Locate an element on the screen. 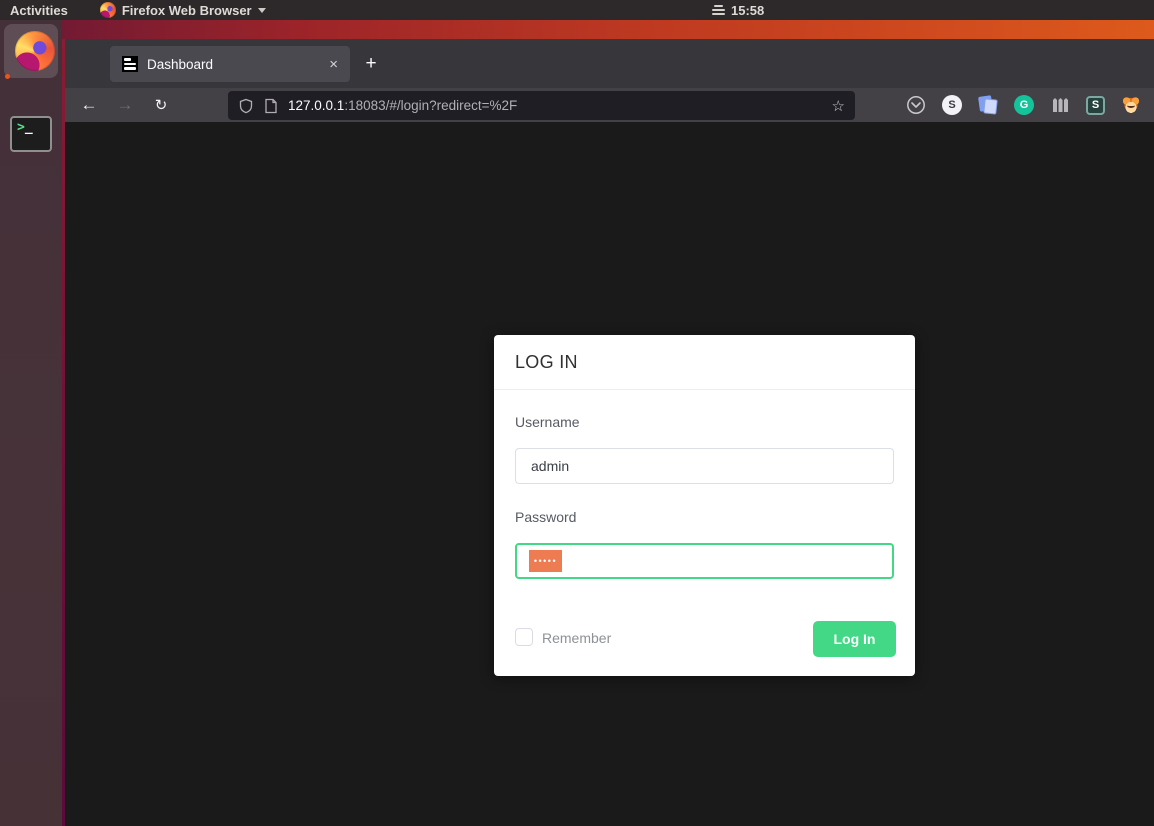  tracking-shield-icon is located at coordinates (246, 106).